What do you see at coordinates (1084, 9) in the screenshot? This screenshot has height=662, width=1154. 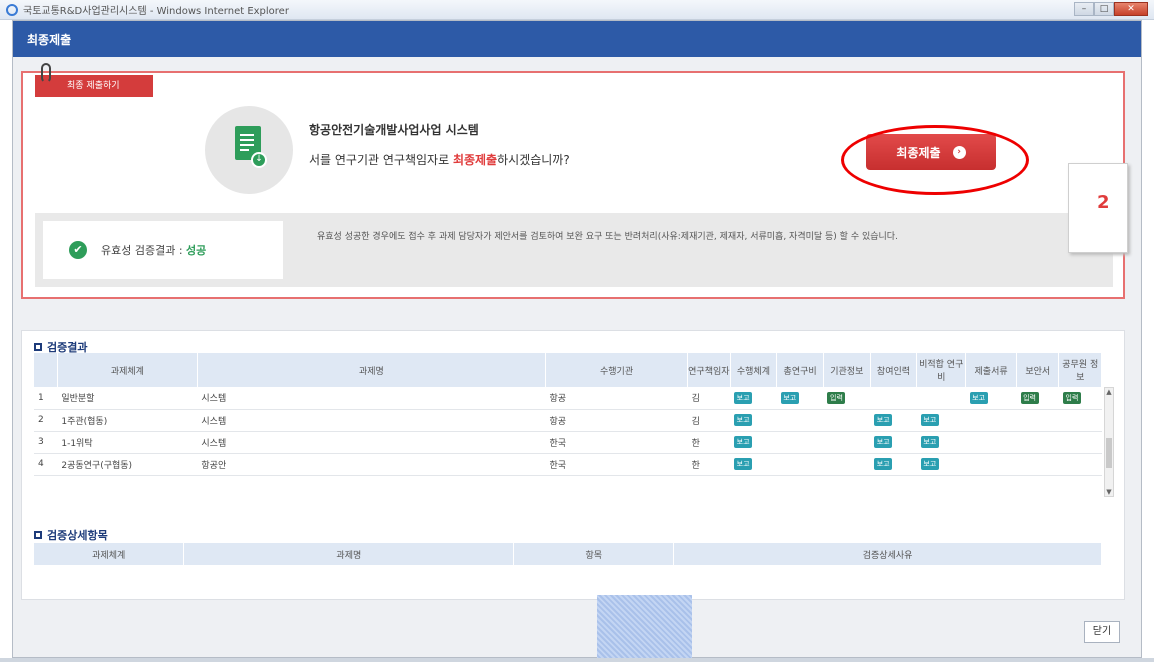 I see `minimize-button: –` at bounding box center [1084, 9].